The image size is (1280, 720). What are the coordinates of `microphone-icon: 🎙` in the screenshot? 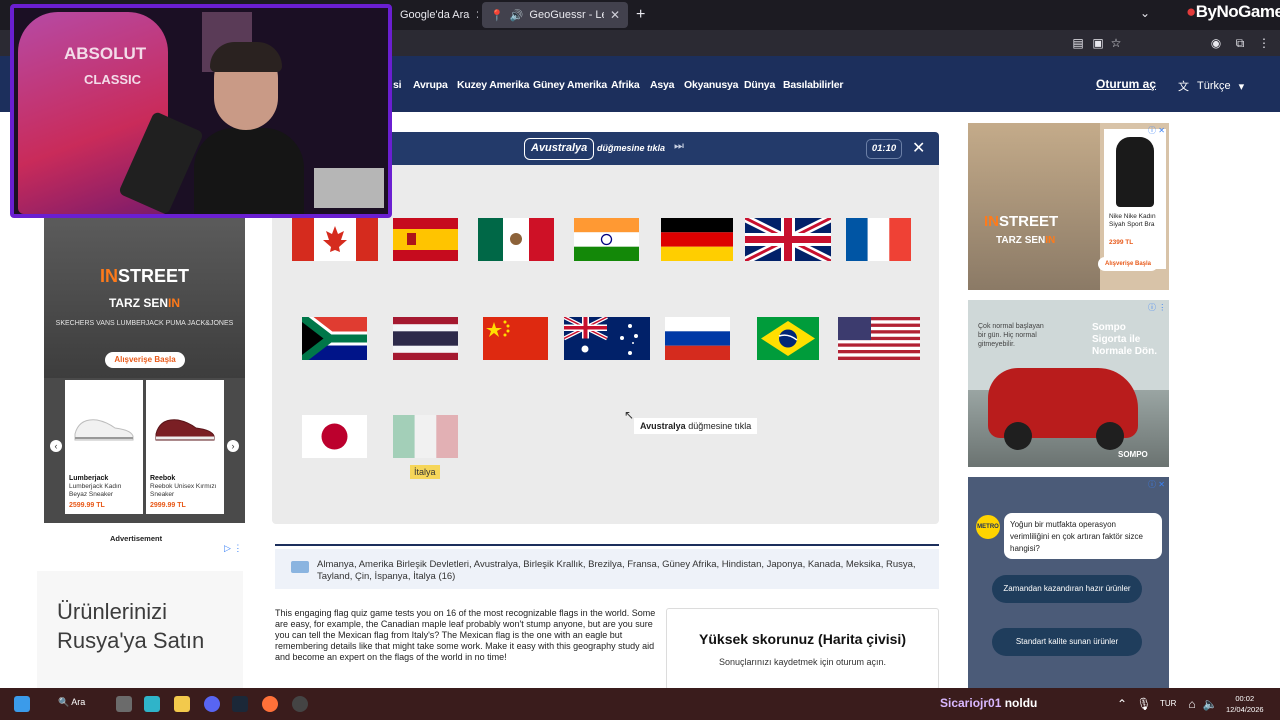 It's located at (1144, 704).